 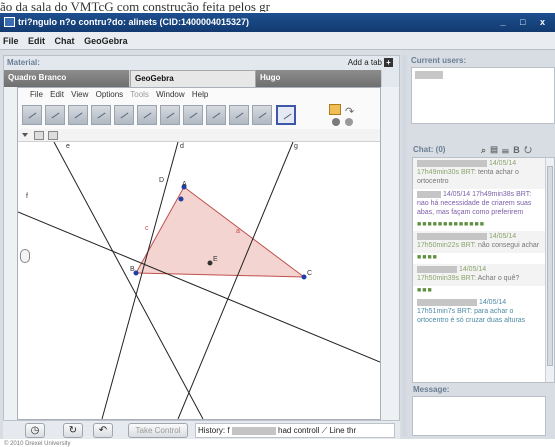 What do you see at coordinates (404, 245) in the screenshot?
I see `panel-divider` at bounding box center [404, 245].